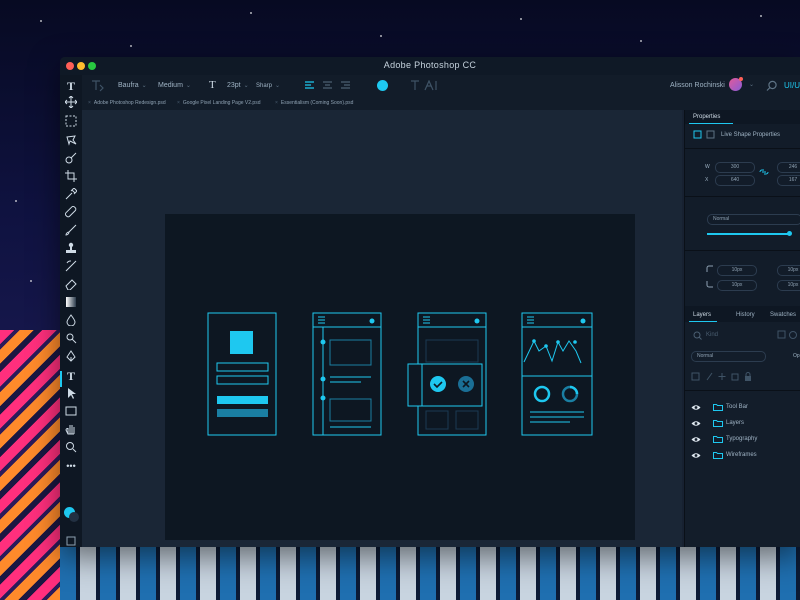 The height and width of the screenshot is (600, 800). Describe the element at coordinates (430, 85) in the screenshot. I see `character-panel-icon` at that location.